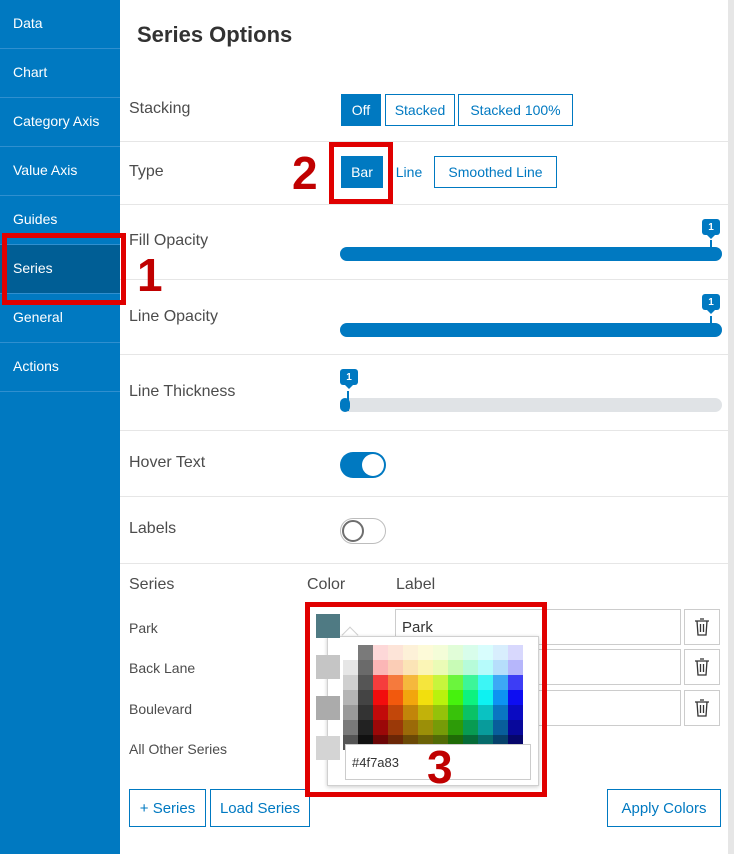  I want to click on fill-opacity-value-tooltip: 1, so click(711, 229).